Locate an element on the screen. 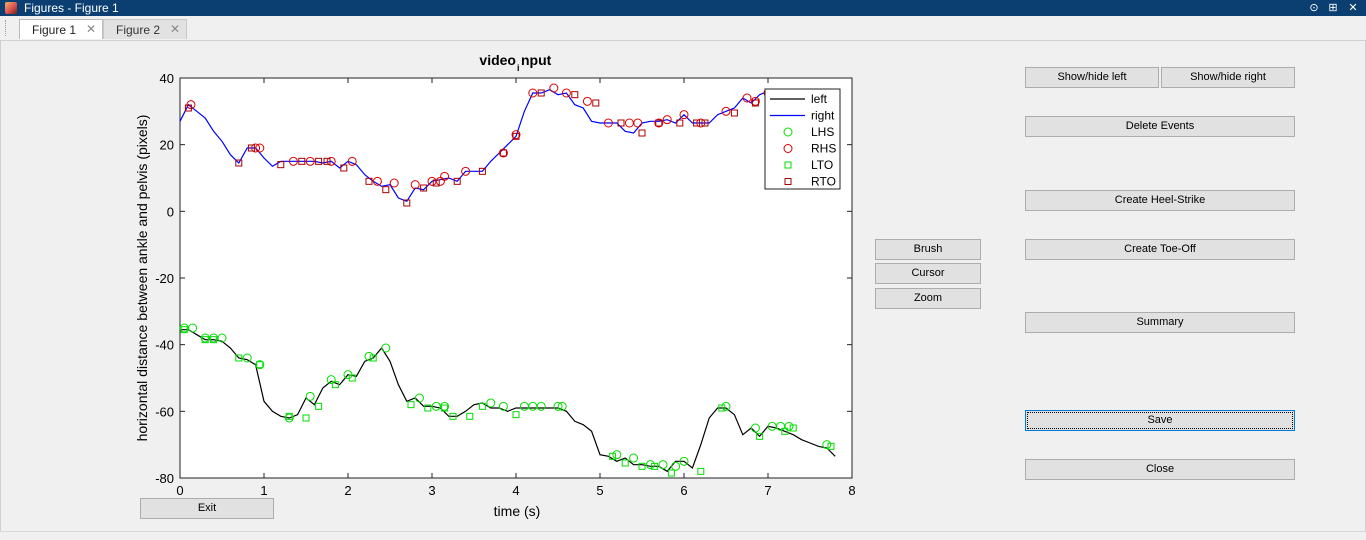 Image resolution: width=1366 pixels, height=540 pixels. x-tick-label: 5 is located at coordinates (599, 490).